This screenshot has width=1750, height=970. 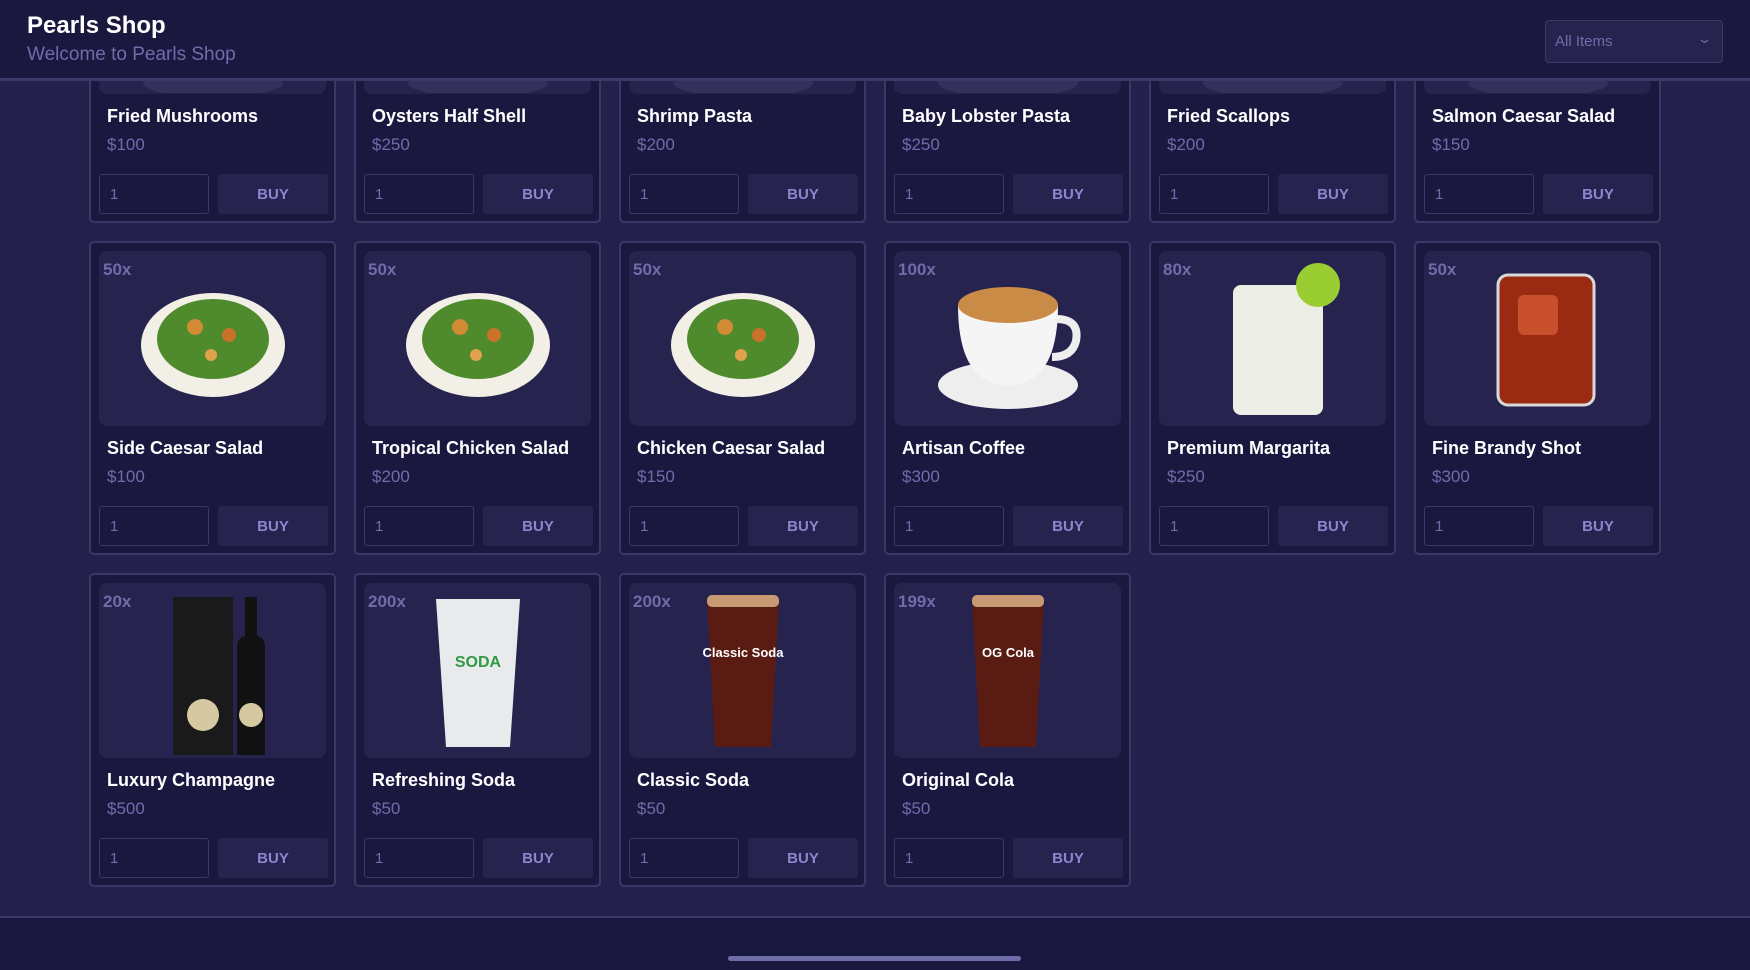 What do you see at coordinates (212, 152) in the screenshot?
I see `product-card: Fried Mushrooms $100 BUY` at bounding box center [212, 152].